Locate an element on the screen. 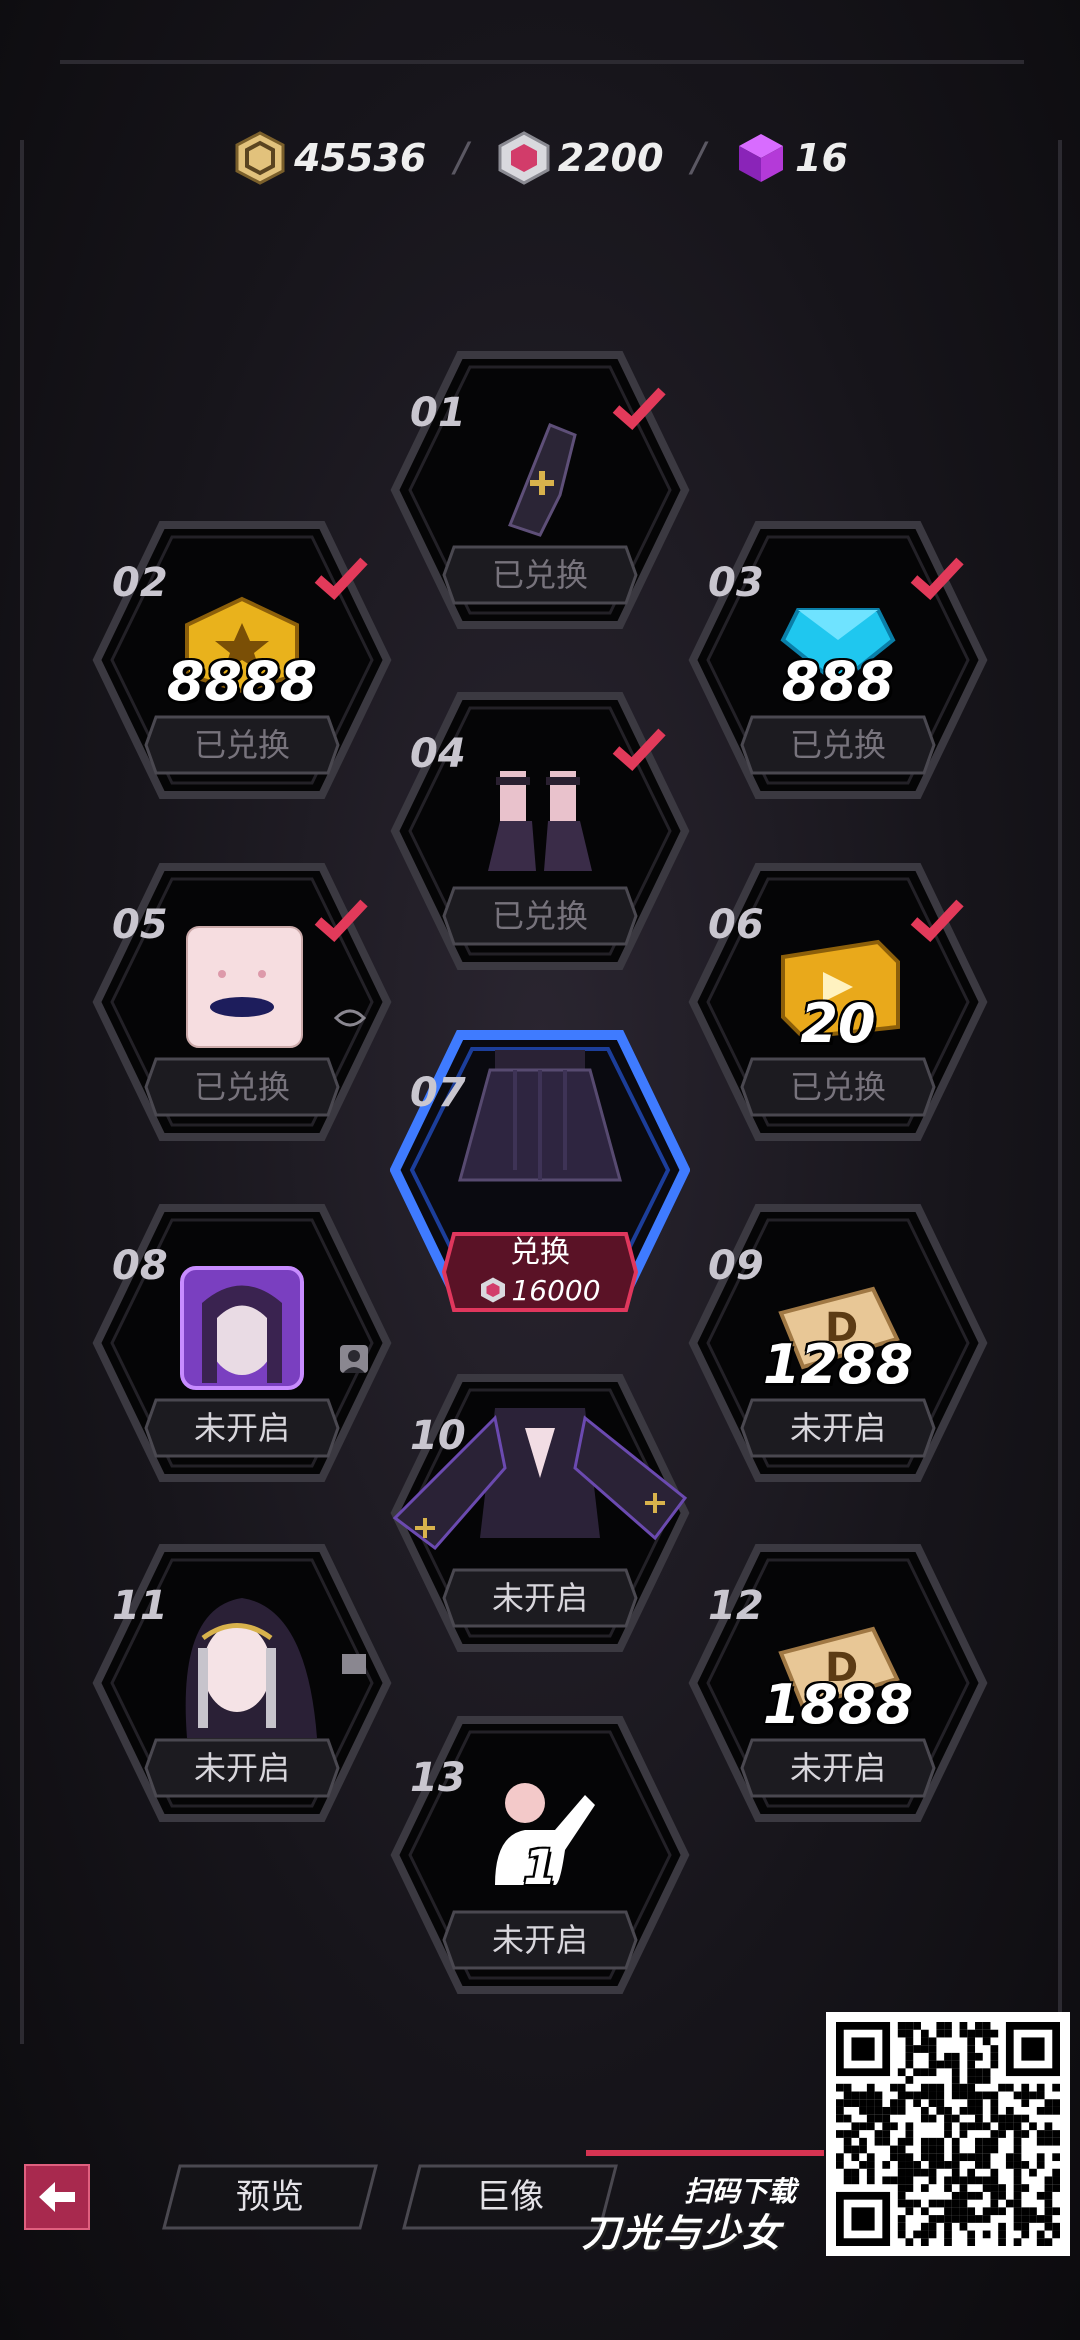 The height and width of the screenshot is (2340, 1080). reward-node-05: 05 已兑换 is located at coordinates (242, 1002).